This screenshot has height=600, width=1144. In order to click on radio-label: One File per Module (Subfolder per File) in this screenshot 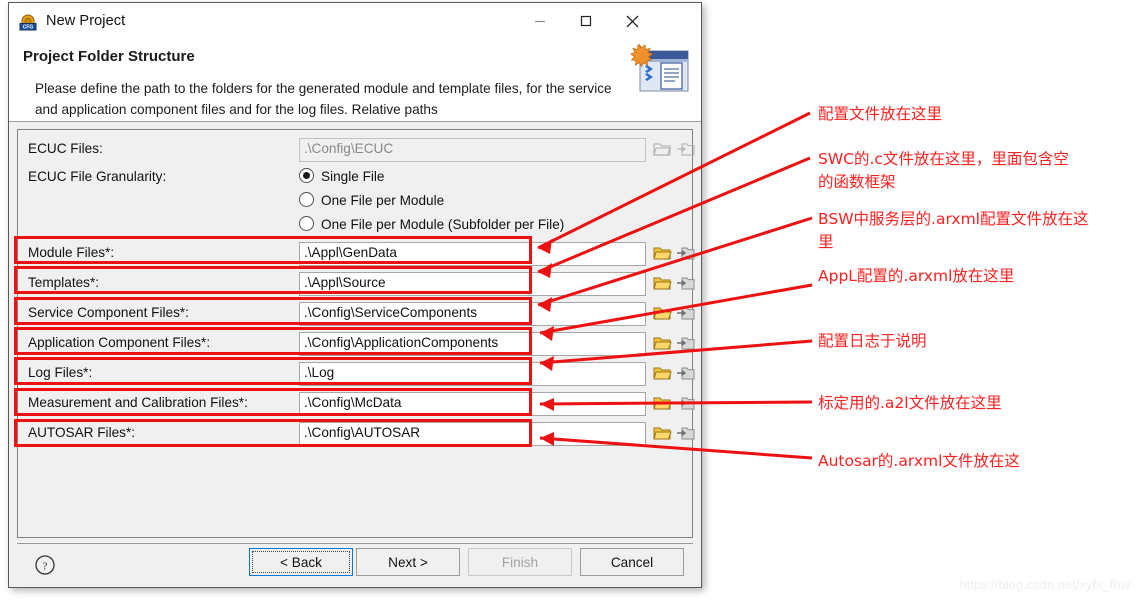, I will do `click(443, 224)`.